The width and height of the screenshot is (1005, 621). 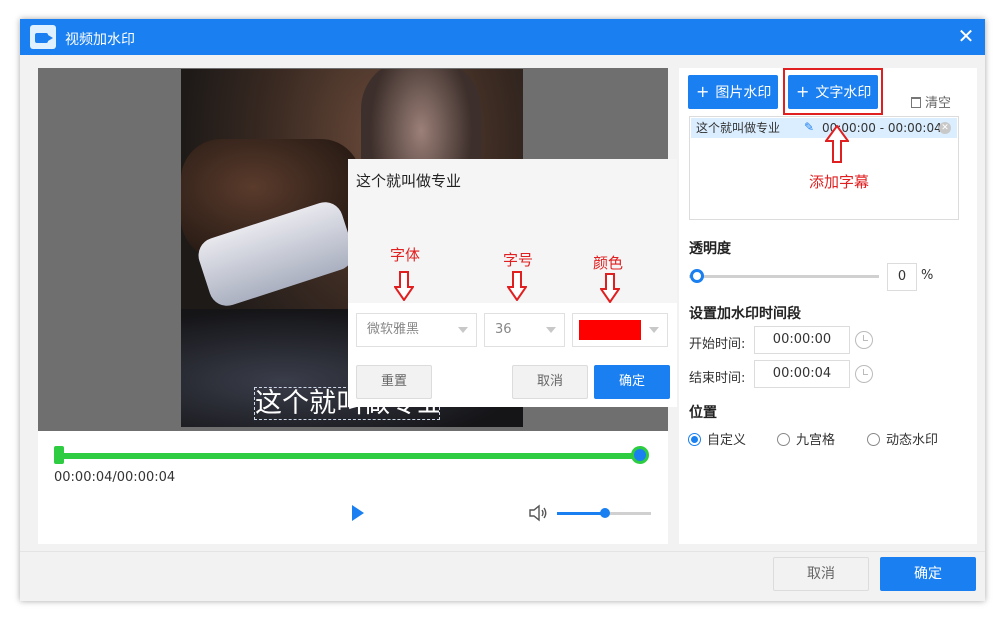 What do you see at coordinates (966, 36) in the screenshot?
I see `close-icon: ✕` at bounding box center [966, 36].